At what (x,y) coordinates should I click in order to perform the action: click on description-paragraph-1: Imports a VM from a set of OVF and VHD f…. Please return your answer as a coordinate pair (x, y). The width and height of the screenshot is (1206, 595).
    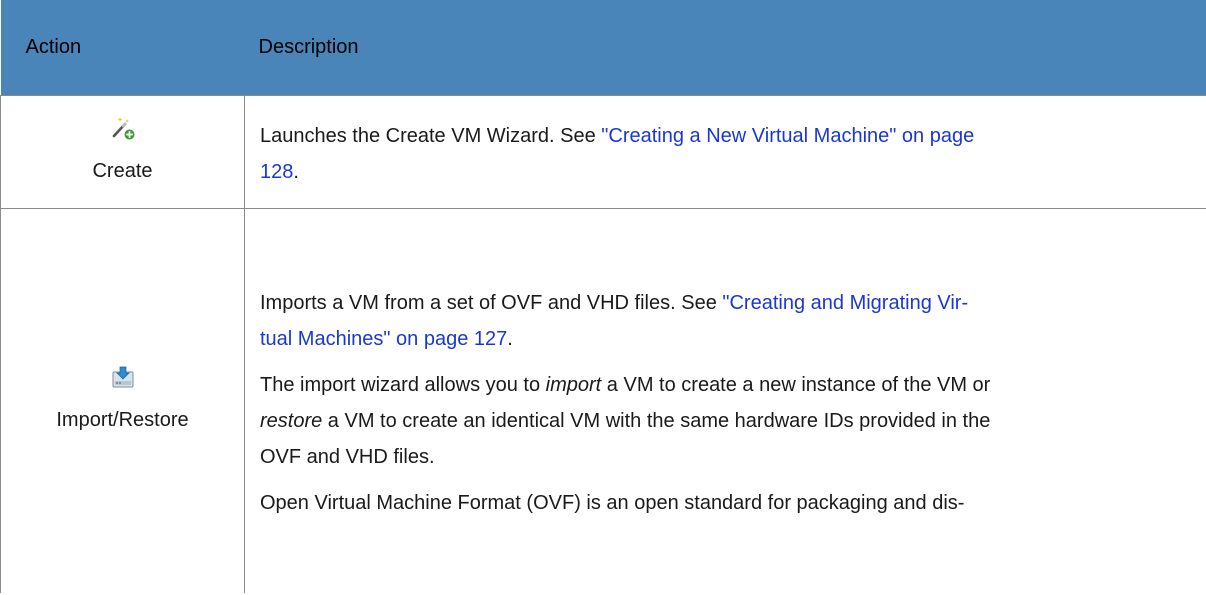
    Looking at the image, I should click on (614, 321).